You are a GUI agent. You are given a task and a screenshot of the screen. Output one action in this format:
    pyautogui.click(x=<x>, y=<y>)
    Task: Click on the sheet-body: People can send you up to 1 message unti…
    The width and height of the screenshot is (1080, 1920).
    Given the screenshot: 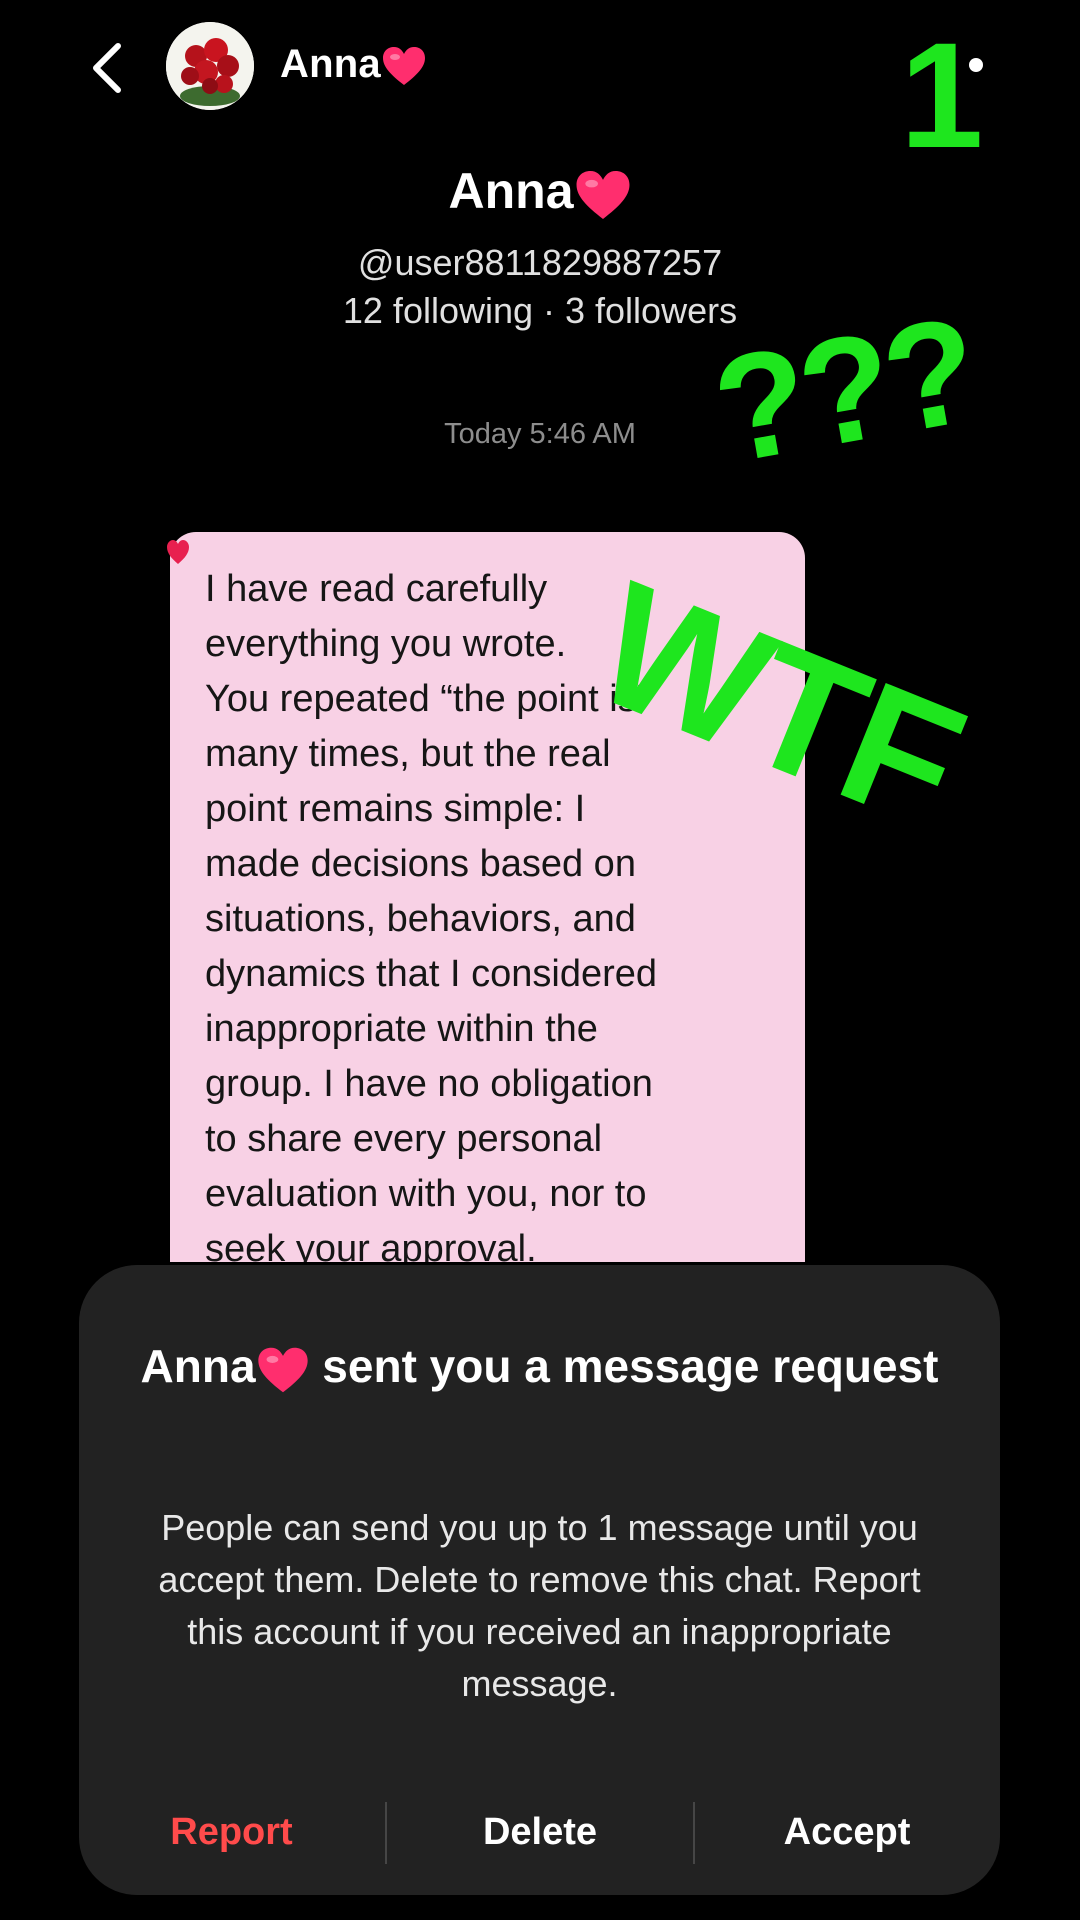 What is the action you would take?
    pyautogui.click(x=539, y=1605)
    